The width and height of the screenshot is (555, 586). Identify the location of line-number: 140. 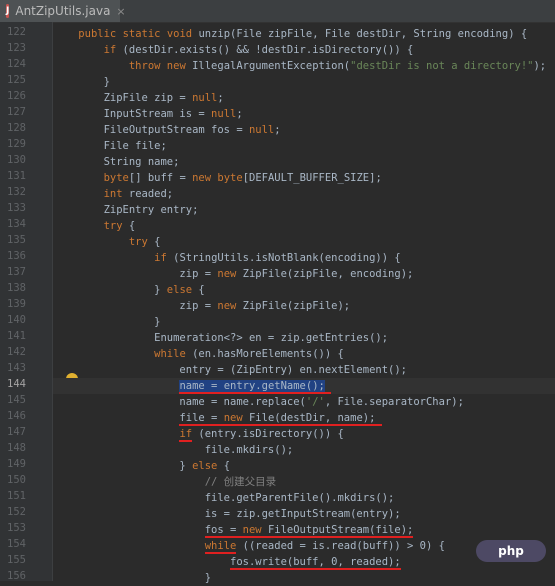
(16, 320).